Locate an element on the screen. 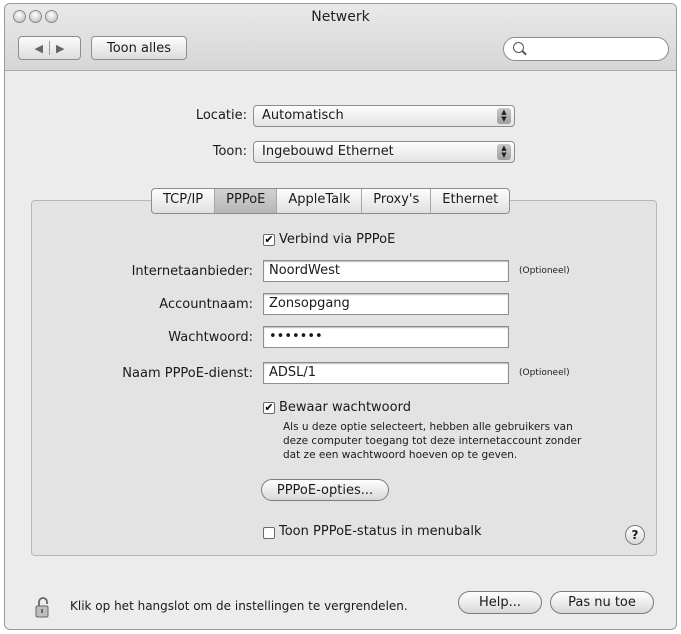 This screenshot has height=634, width=681. save-password-label: Bewaar wachtwoord is located at coordinates (345, 407).